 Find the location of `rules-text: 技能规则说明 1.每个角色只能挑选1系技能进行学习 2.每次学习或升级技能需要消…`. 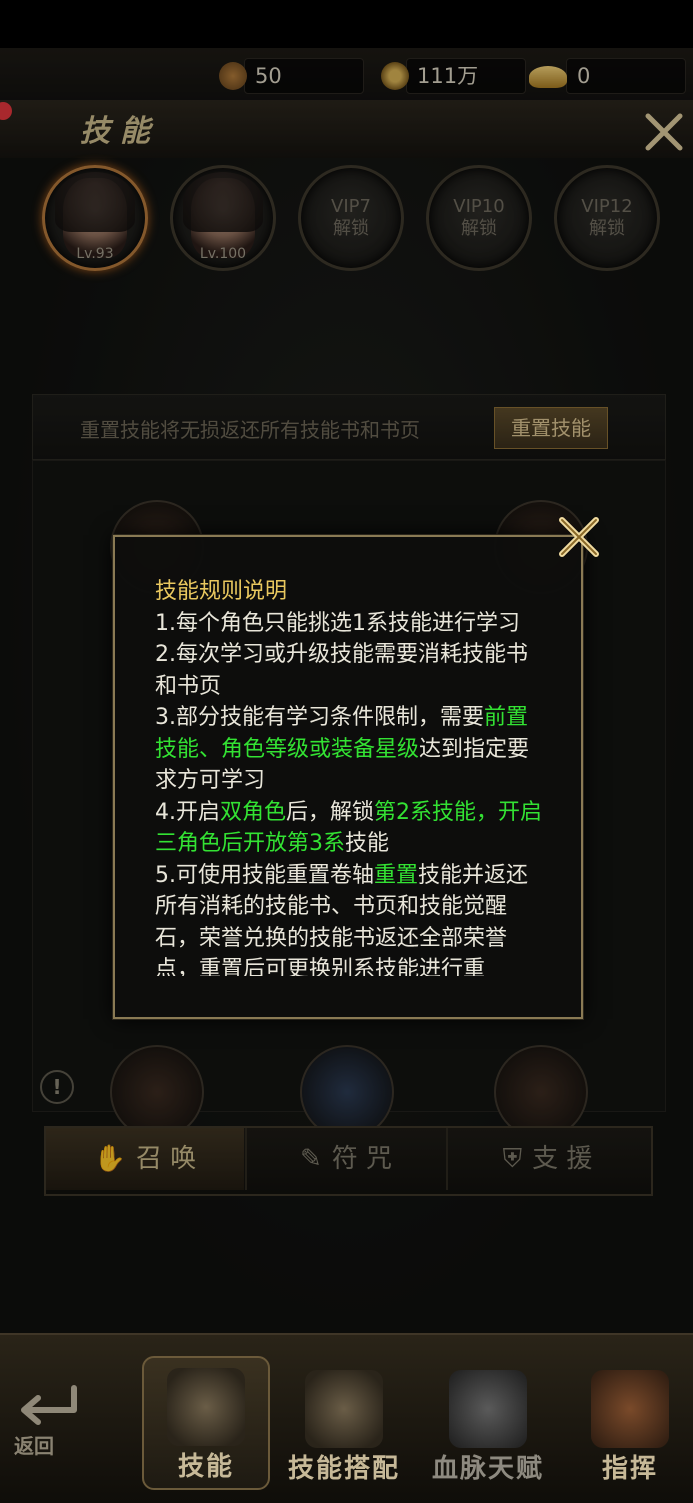

rules-text: 技能规则说明 1.每个角色只能挑选1系技能进行学习 2.每次学习或升级技能需要消… is located at coordinates (350, 776).